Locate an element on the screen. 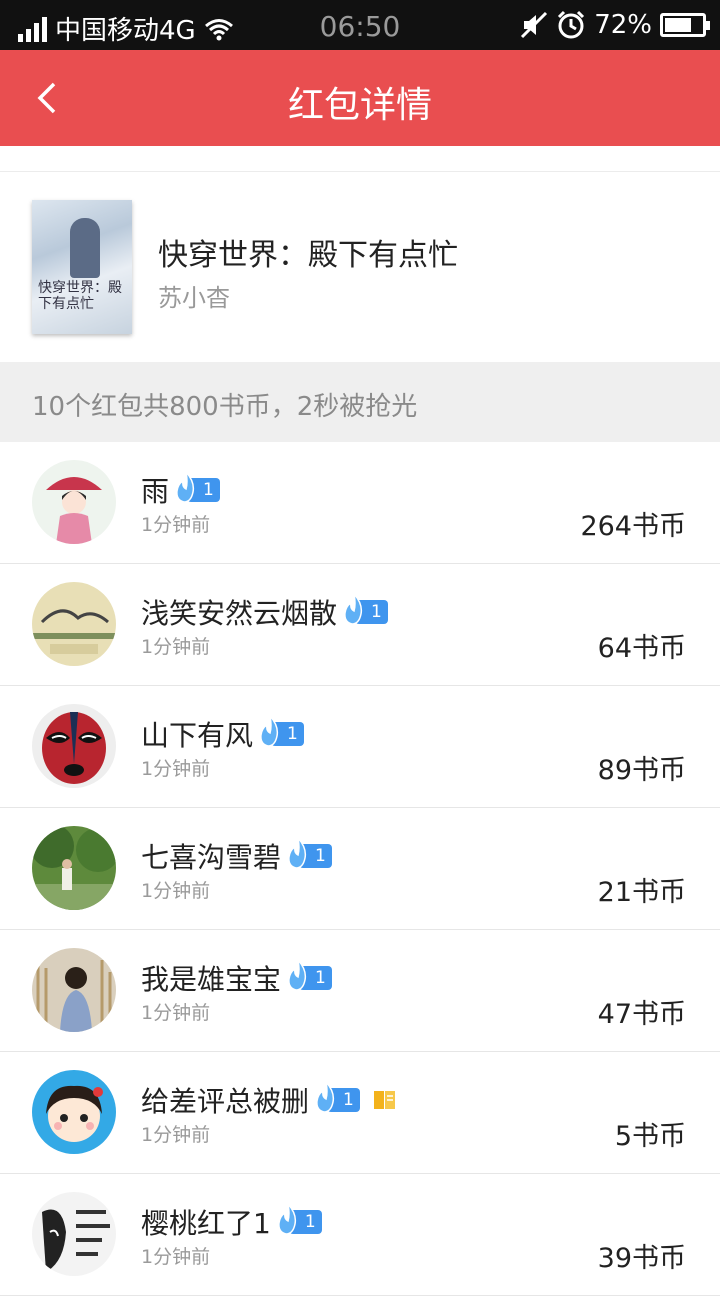 The image size is (720, 1296). book-cover: 快穿世界：殿下有点忙 is located at coordinates (82, 267).